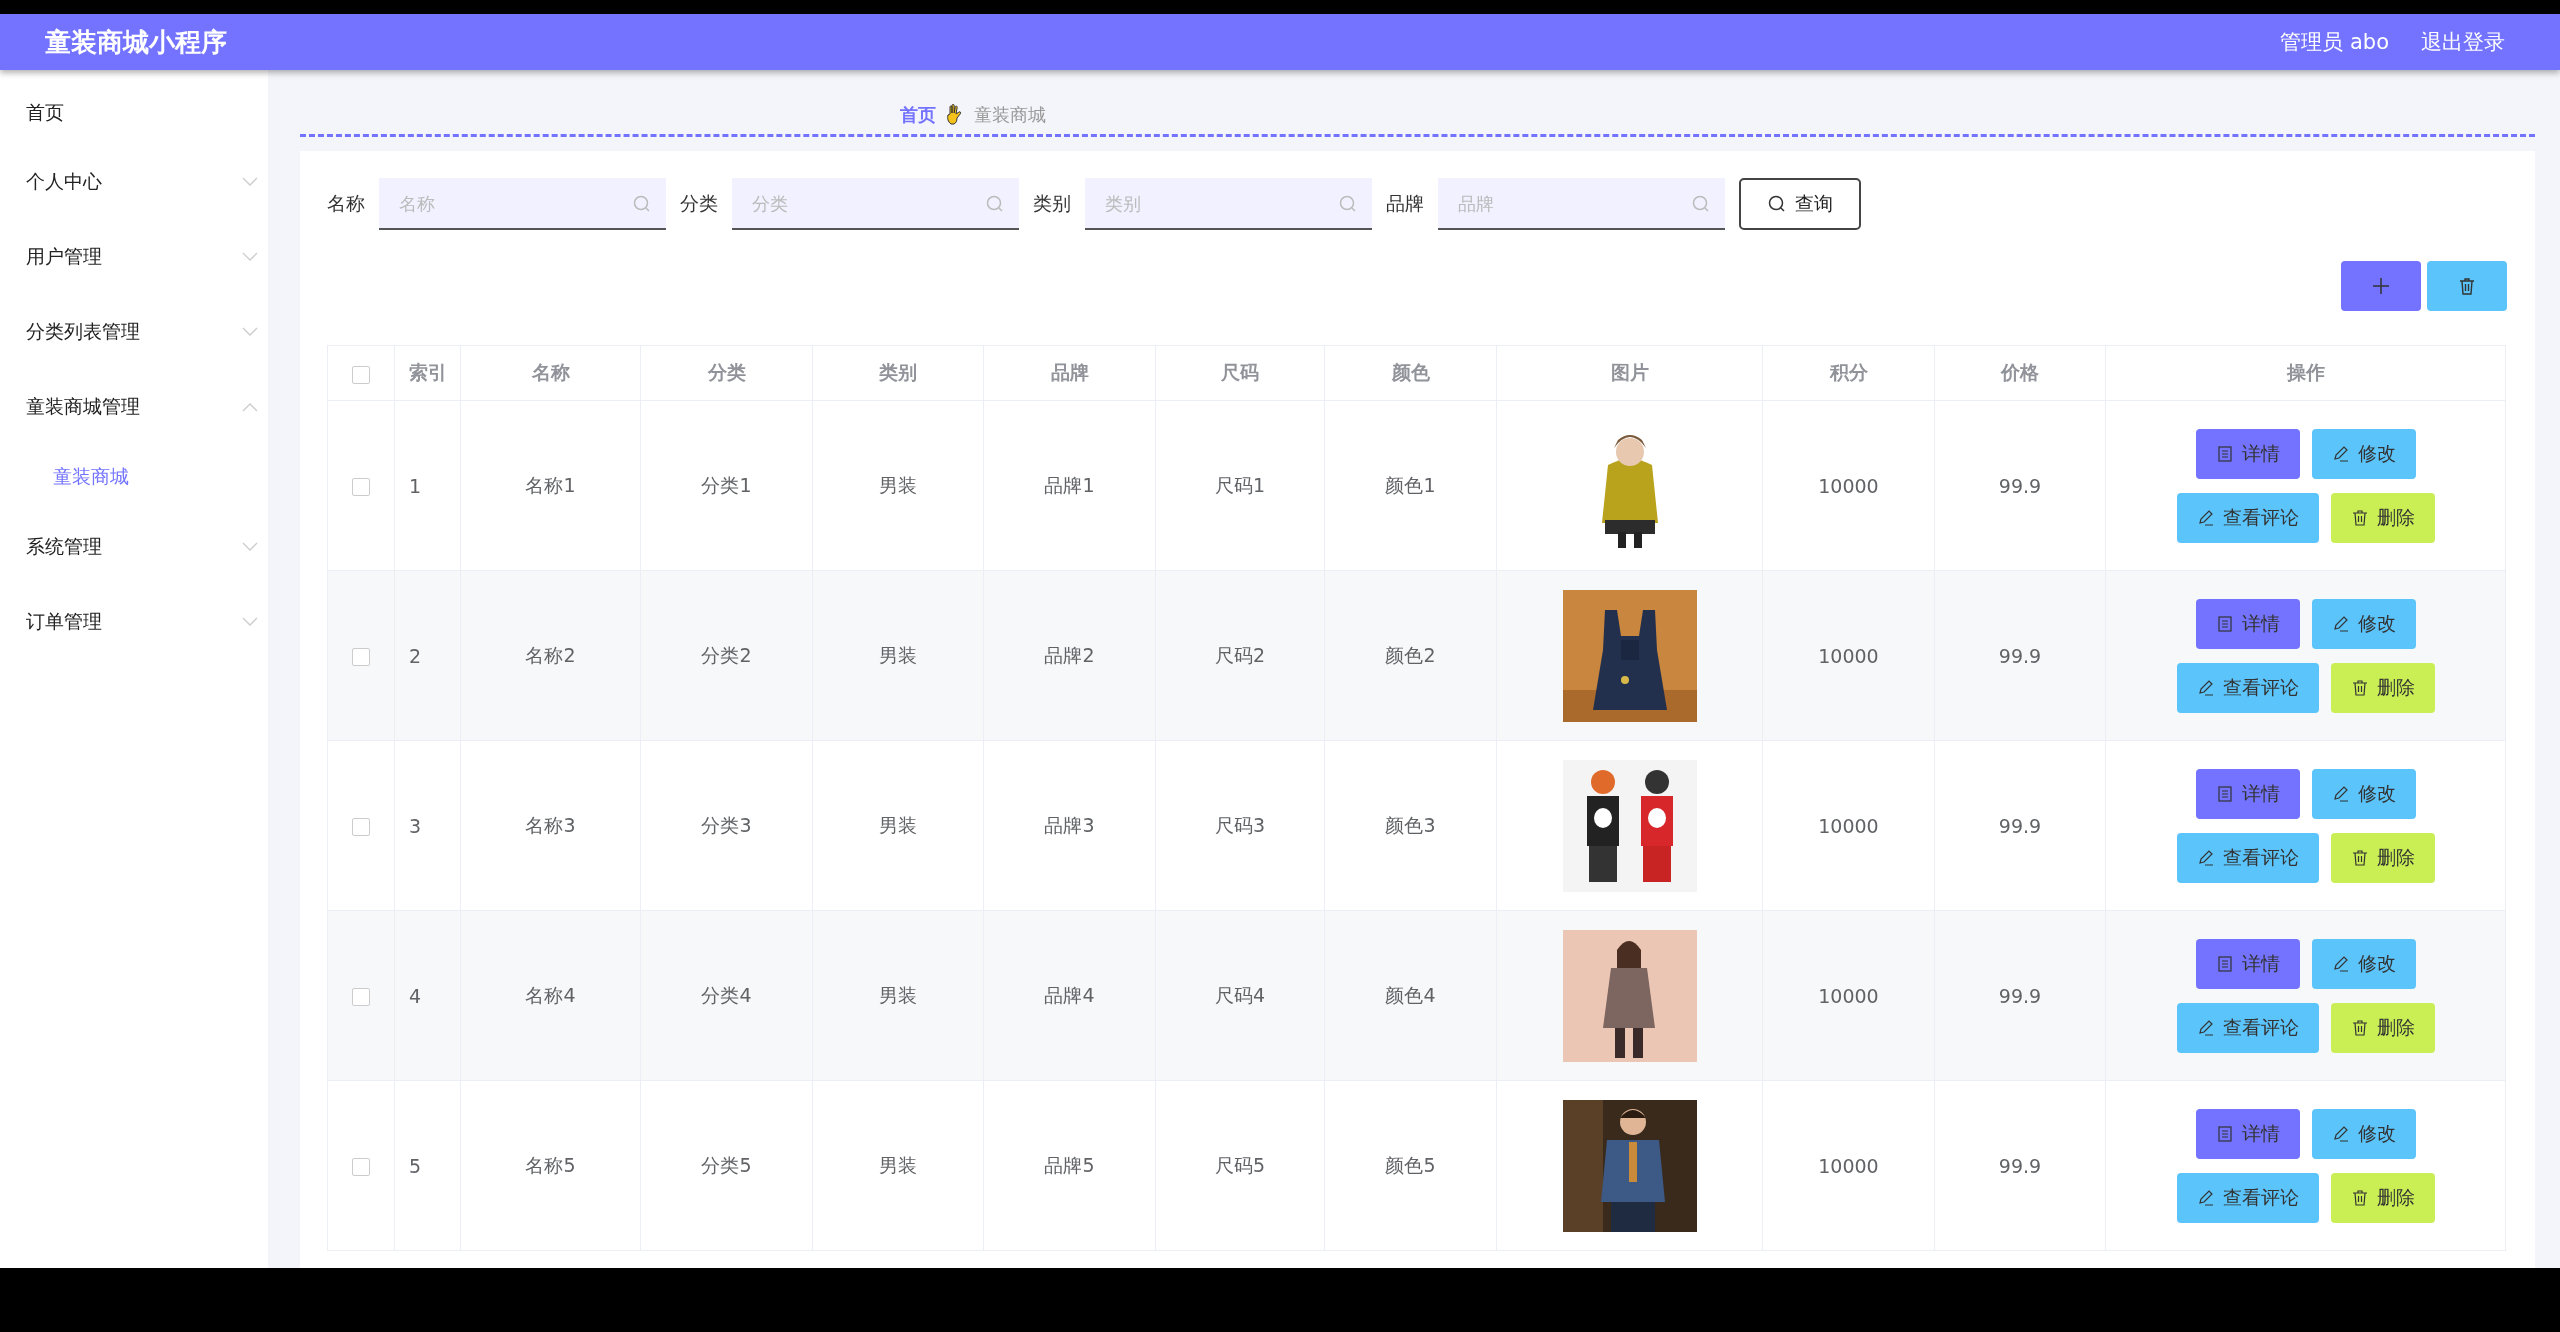  Describe the element at coordinates (134, 476) in the screenshot. I see `submenu-item: 童装商城` at that location.